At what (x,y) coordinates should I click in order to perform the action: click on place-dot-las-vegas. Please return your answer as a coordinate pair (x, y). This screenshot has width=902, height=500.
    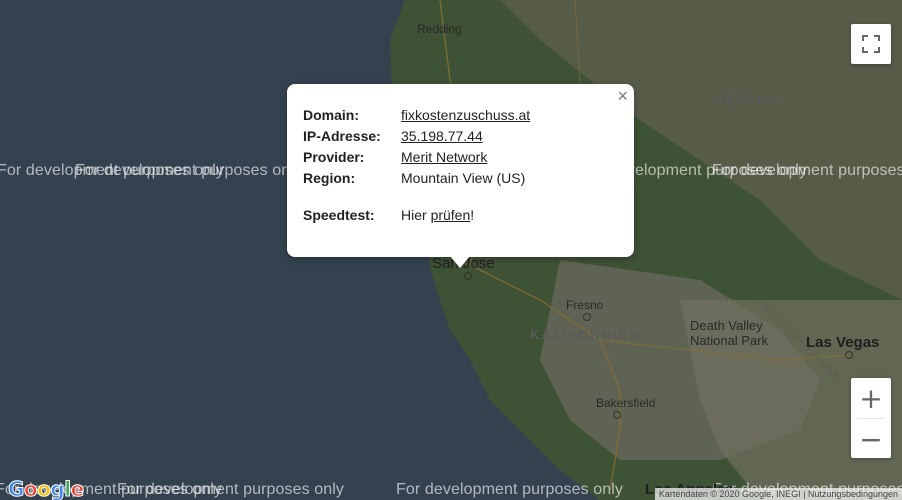
    Looking at the image, I should click on (849, 355).